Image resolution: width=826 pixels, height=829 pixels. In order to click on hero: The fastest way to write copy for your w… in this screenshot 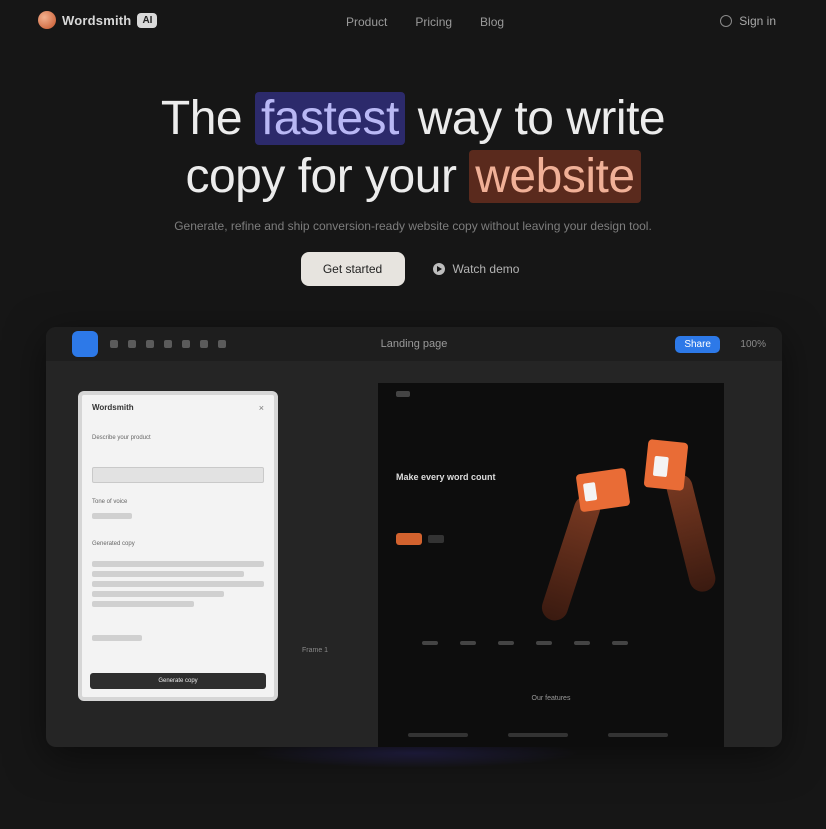, I will do `click(413, 148)`.